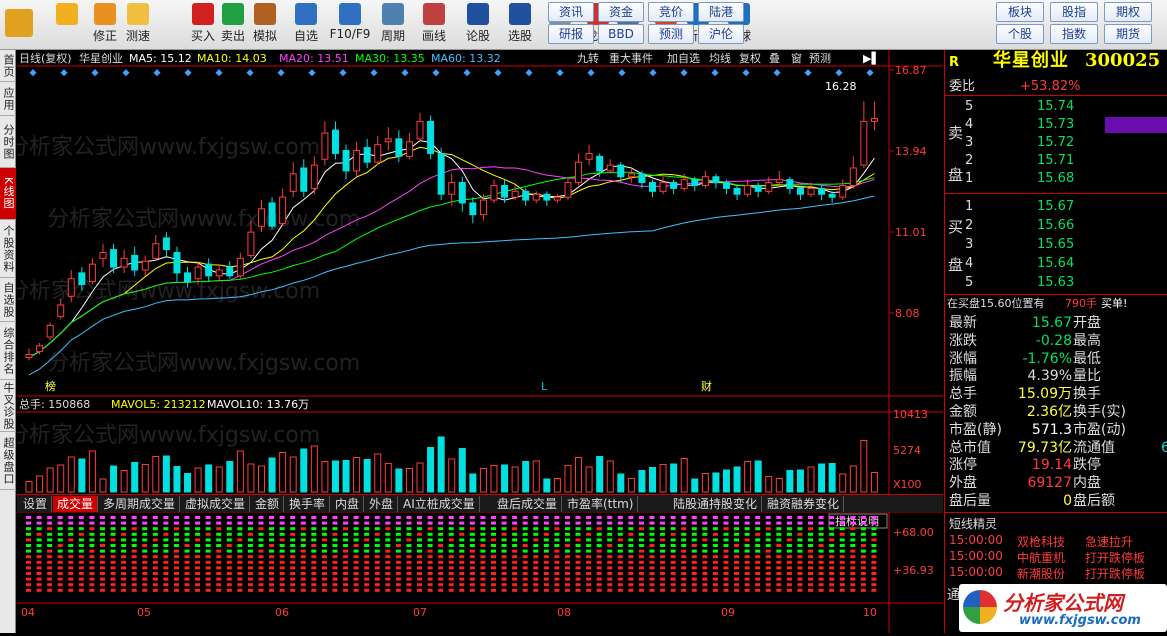 This screenshot has width=1167, height=636. Describe the element at coordinates (621, 12) in the screenshot. I see `toolbar-btn-1: 资金` at that location.